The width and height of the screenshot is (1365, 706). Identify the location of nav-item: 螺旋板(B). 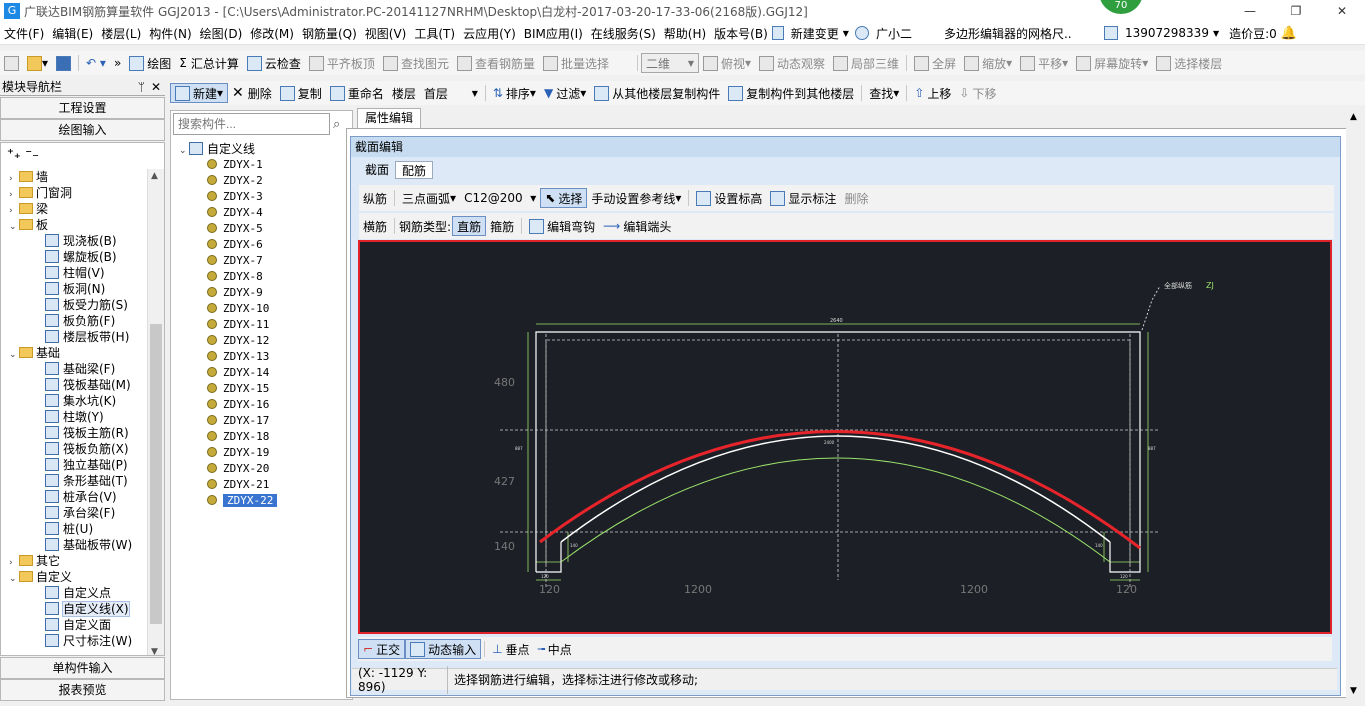
(86, 257).